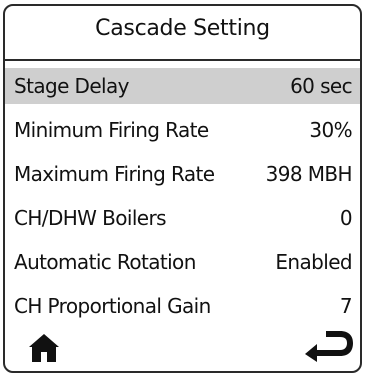  What do you see at coordinates (111, 130) in the screenshot?
I see `setting-label: Minimum Firing Rate` at bounding box center [111, 130].